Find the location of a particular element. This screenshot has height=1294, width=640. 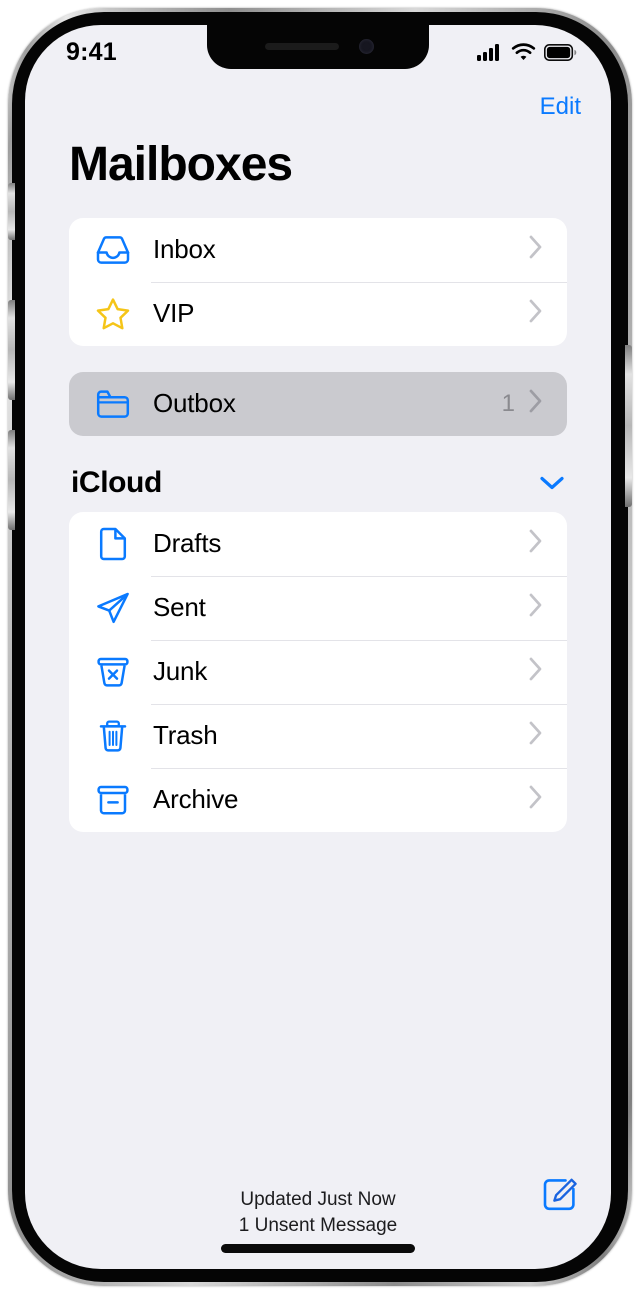

mailbox-label: Drafts is located at coordinates (187, 543).